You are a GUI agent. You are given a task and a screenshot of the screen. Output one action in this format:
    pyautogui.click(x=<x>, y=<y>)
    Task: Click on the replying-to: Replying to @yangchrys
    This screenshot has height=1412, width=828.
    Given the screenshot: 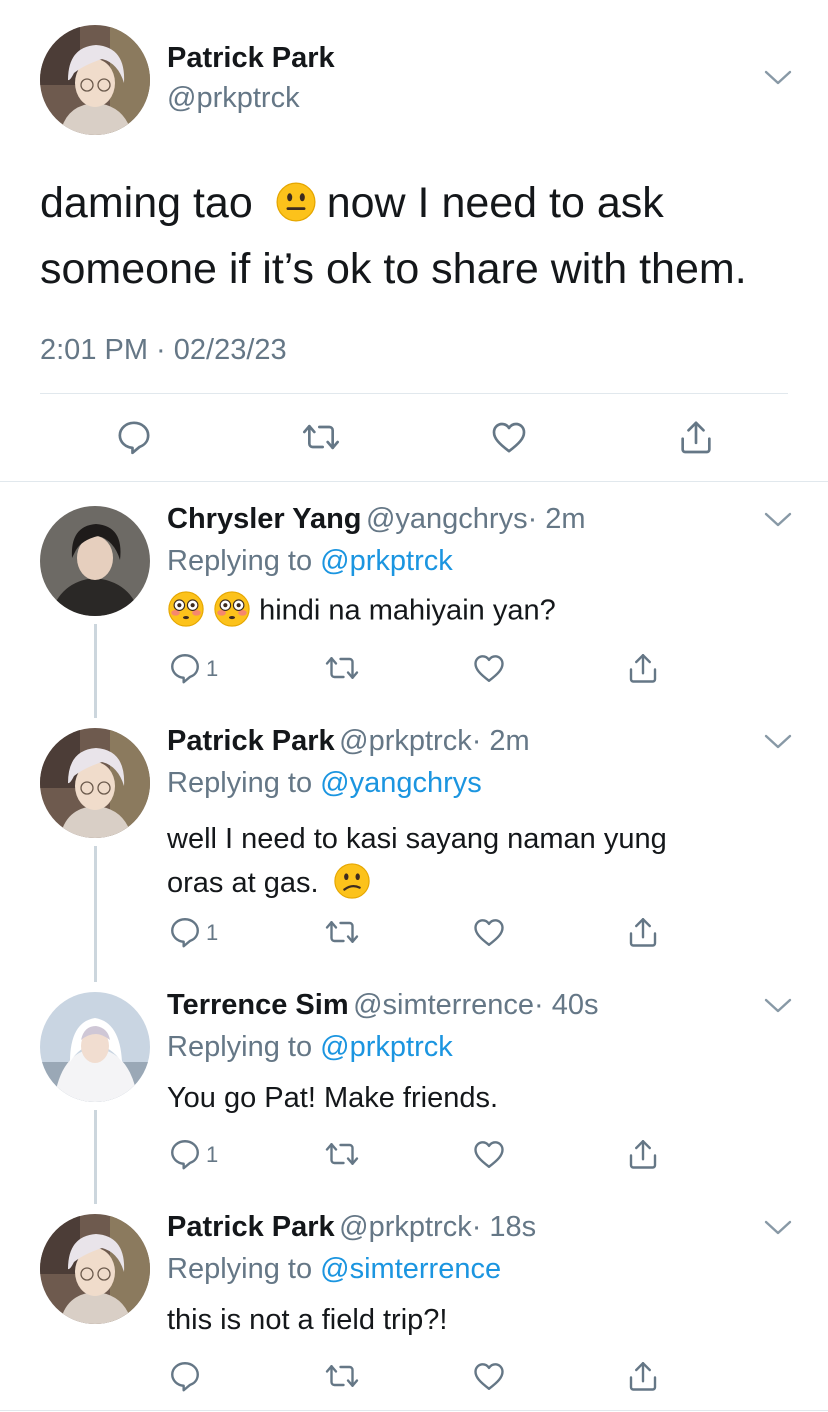 What is the action you would take?
    pyautogui.click(x=324, y=783)
    